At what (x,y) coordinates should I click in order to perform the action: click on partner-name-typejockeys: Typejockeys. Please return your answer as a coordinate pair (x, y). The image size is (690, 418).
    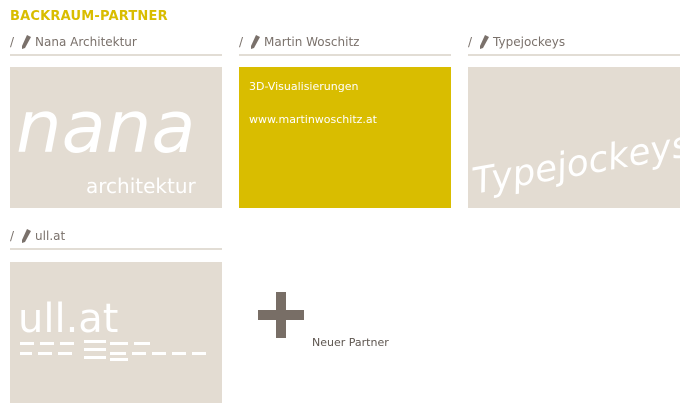
    Looking at the image, I should click on (529, 42).